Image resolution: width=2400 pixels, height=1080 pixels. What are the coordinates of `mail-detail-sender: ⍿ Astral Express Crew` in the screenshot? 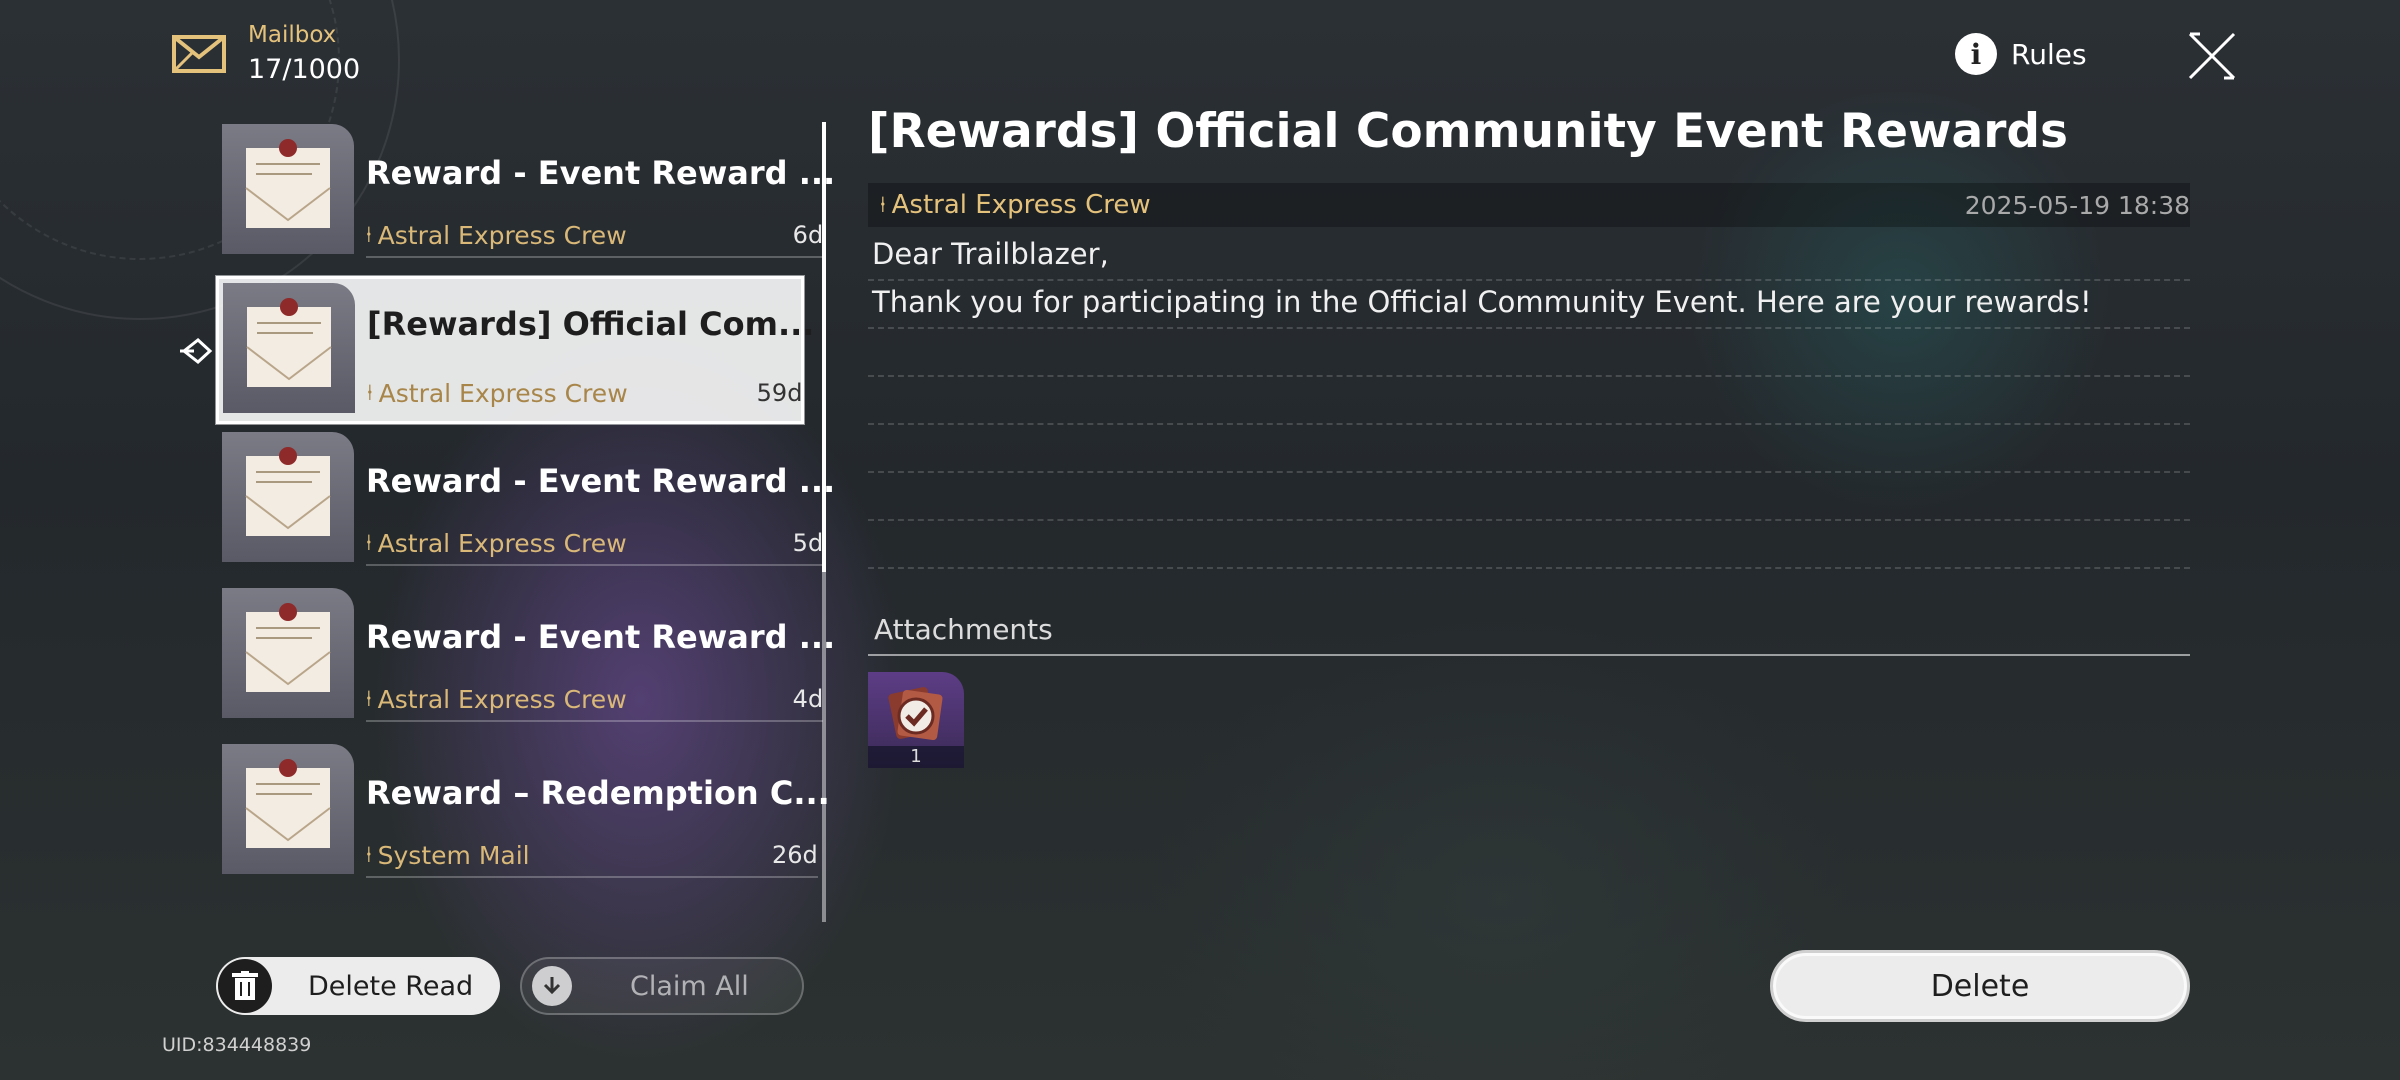 It's located at (1015, 205).